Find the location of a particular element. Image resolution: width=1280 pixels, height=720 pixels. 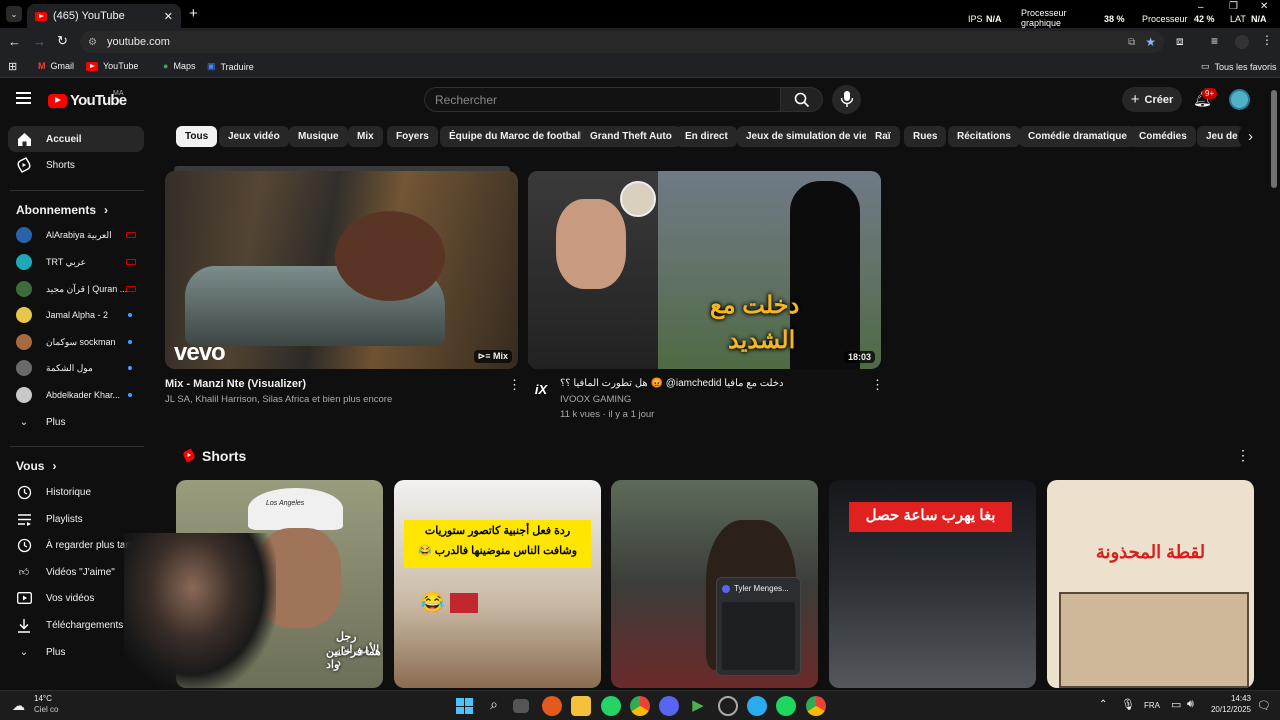

task-view-icon is located at coordinates (521, 706).